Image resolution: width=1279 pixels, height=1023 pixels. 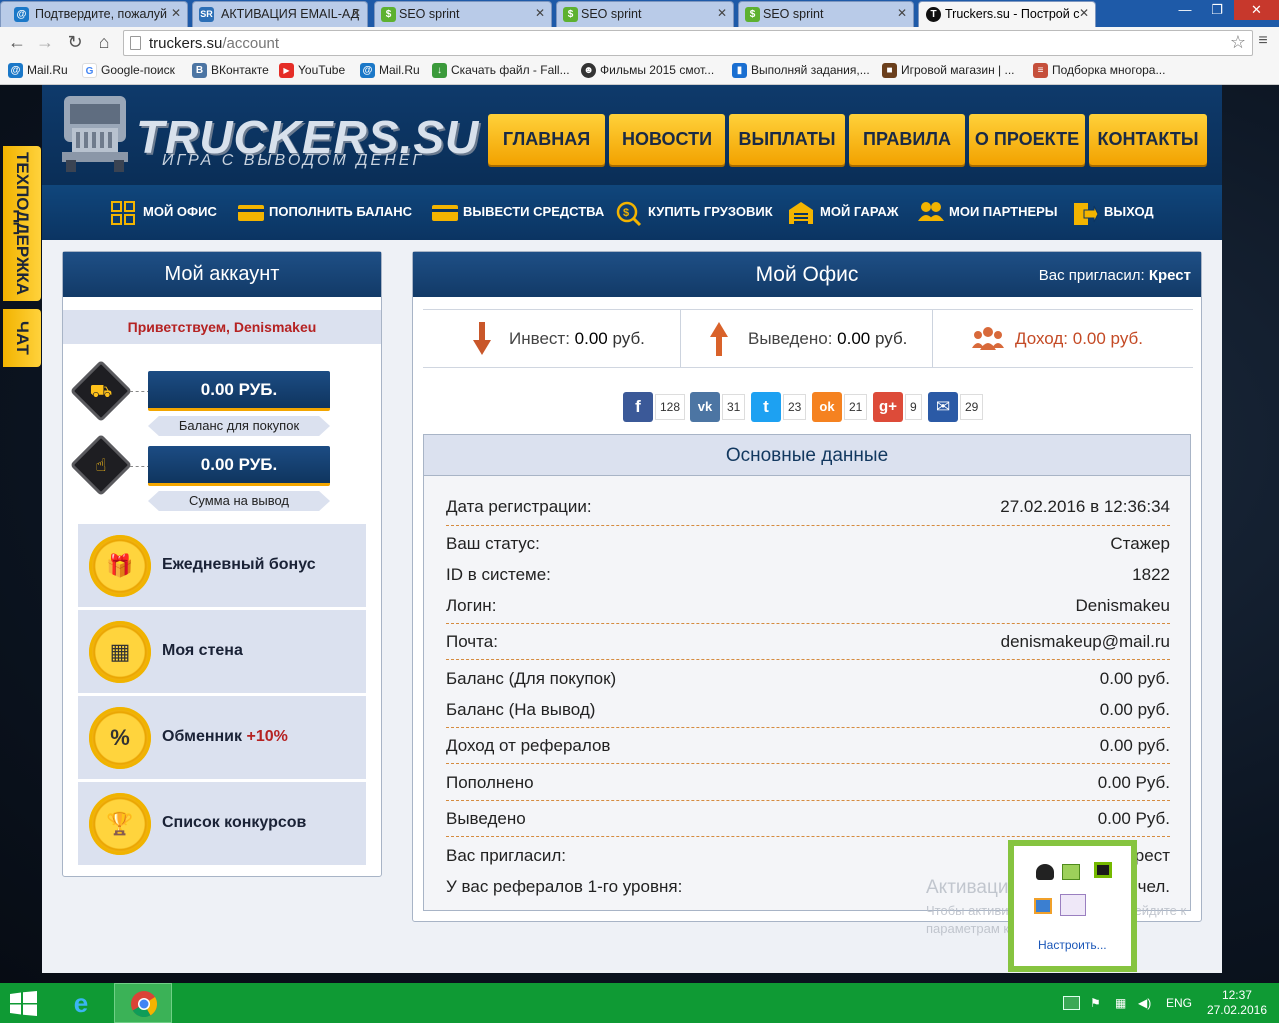 I want to click on taskbar-chrome, so click(x=143, y=1003).